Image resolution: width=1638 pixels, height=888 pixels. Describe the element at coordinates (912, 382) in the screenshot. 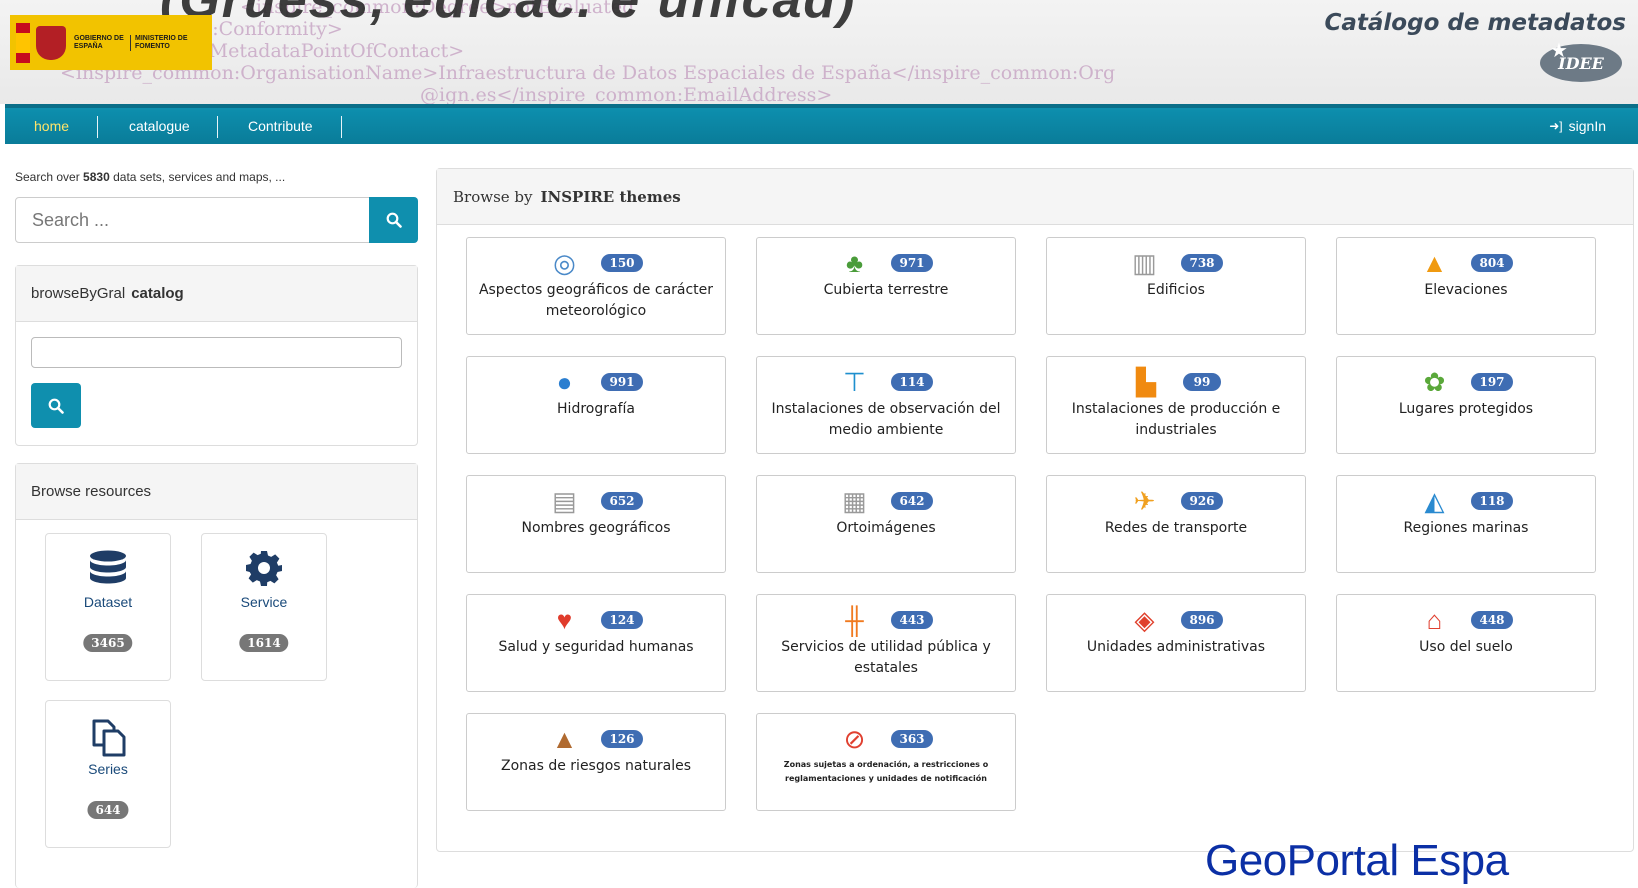

I see `theme-count-badge: 114` at that location.